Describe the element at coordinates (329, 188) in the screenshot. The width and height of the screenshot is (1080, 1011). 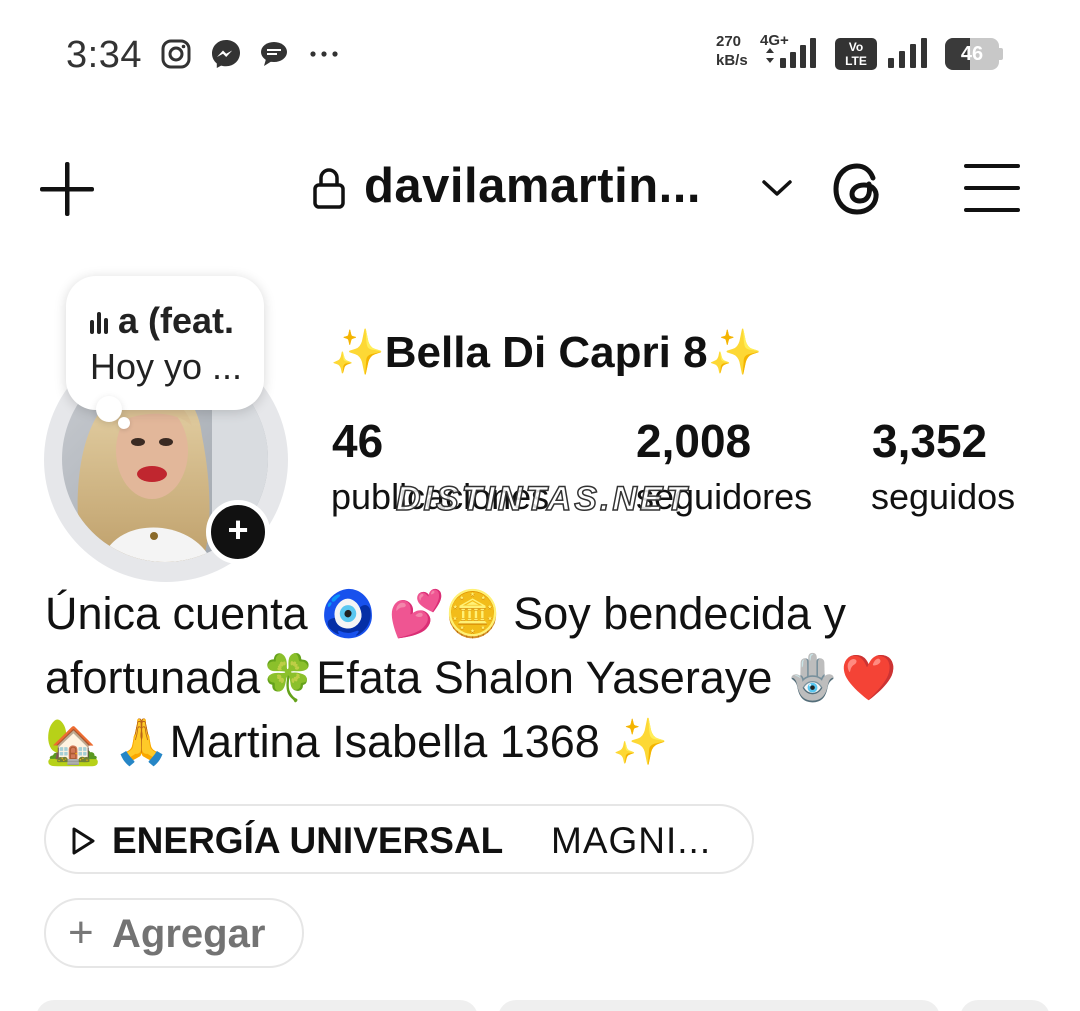
I see `lock-icon` at that location.